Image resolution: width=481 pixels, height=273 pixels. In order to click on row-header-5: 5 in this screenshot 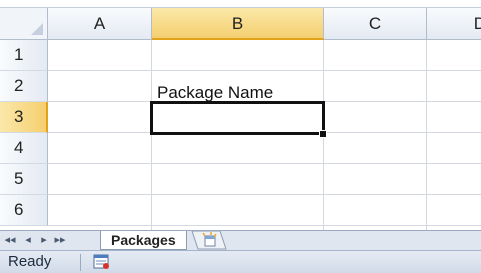, I will do `click(24, 179)`.